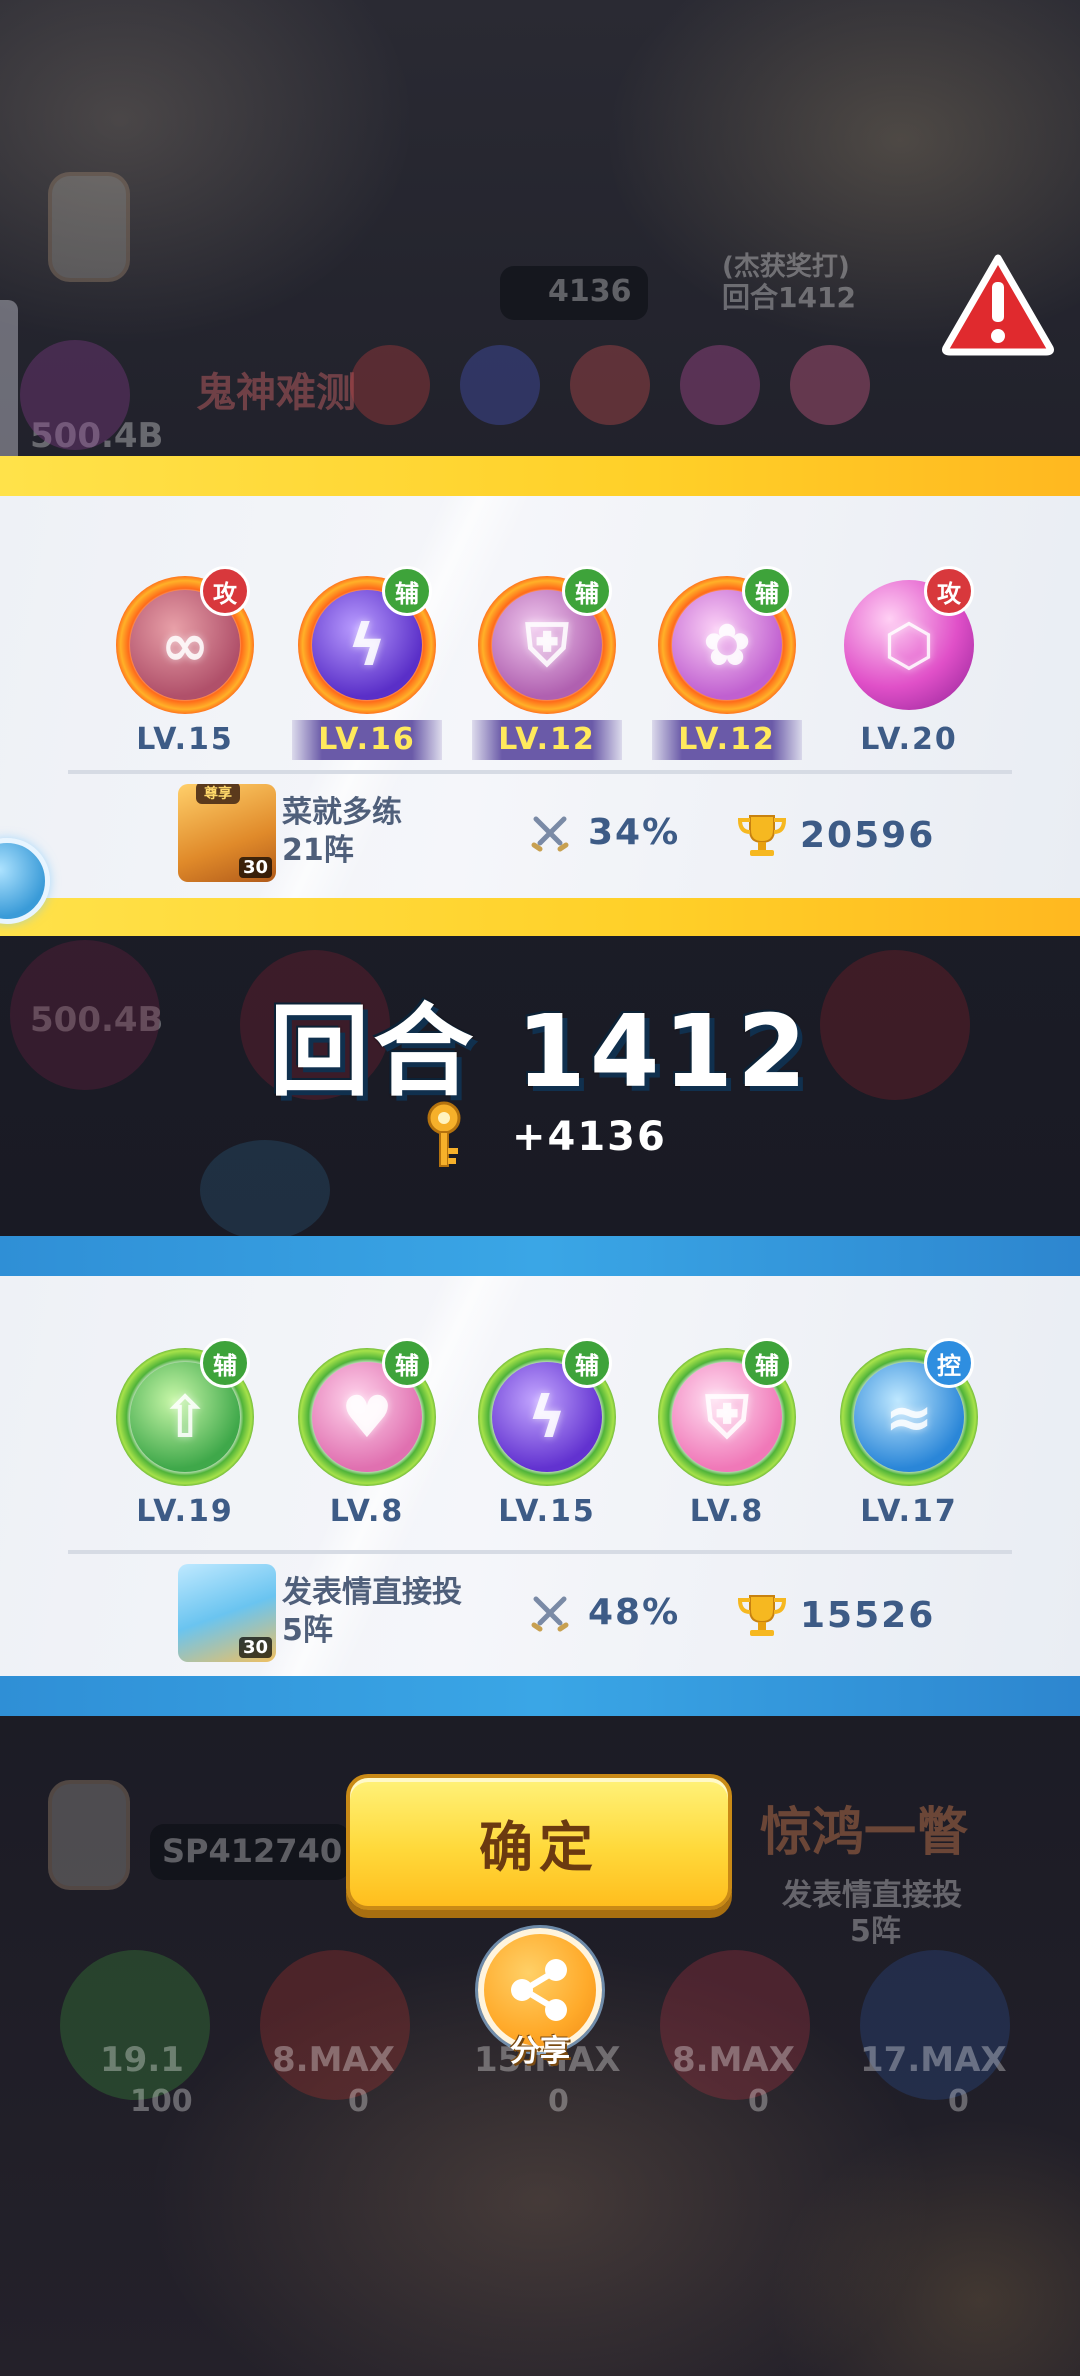 This screenshot has height=2376, width=1080. I want to click on player-panel-bottom-band, so click(540, 1696).